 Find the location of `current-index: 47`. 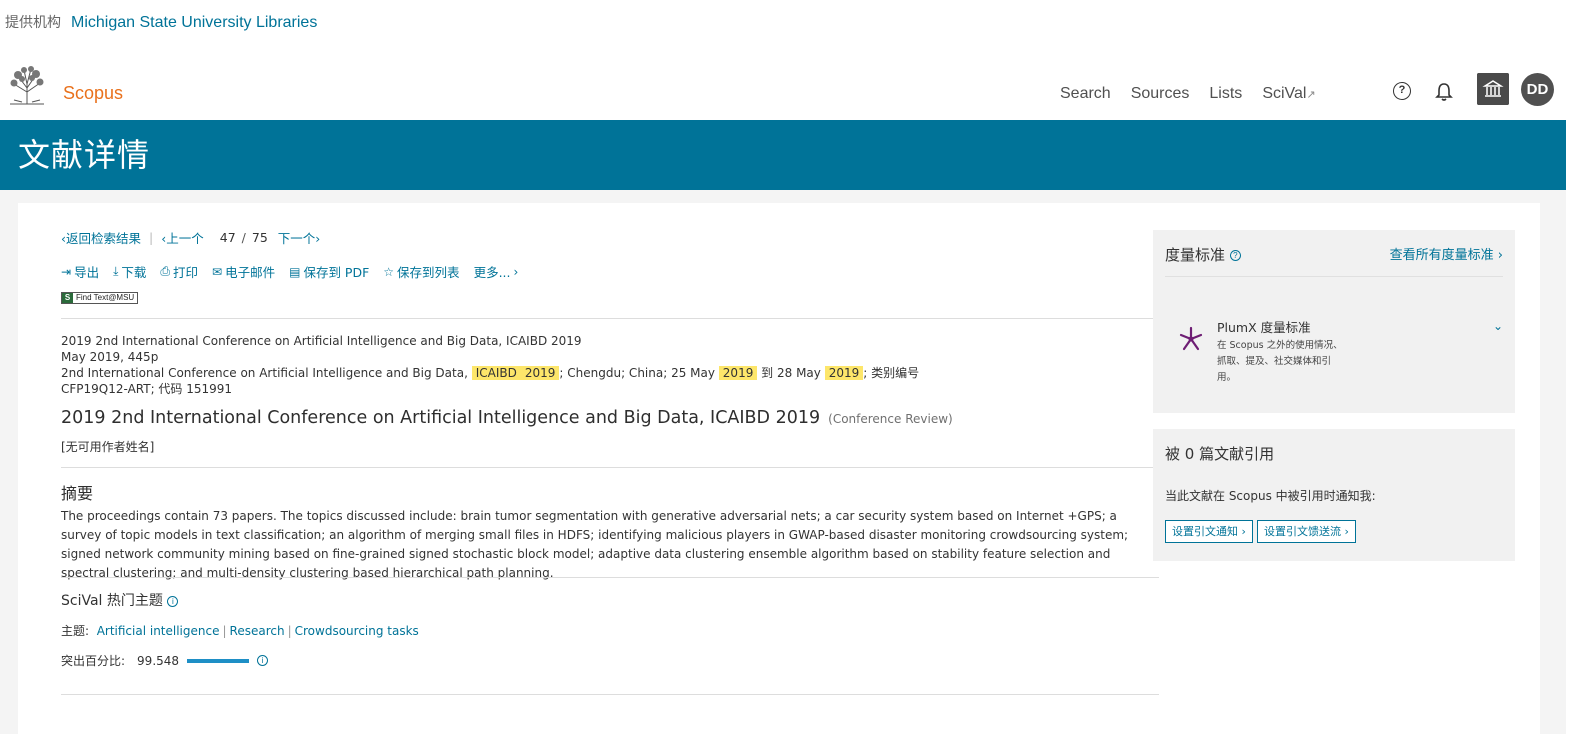

current-index: 47 is located at coordinates (227, 237).